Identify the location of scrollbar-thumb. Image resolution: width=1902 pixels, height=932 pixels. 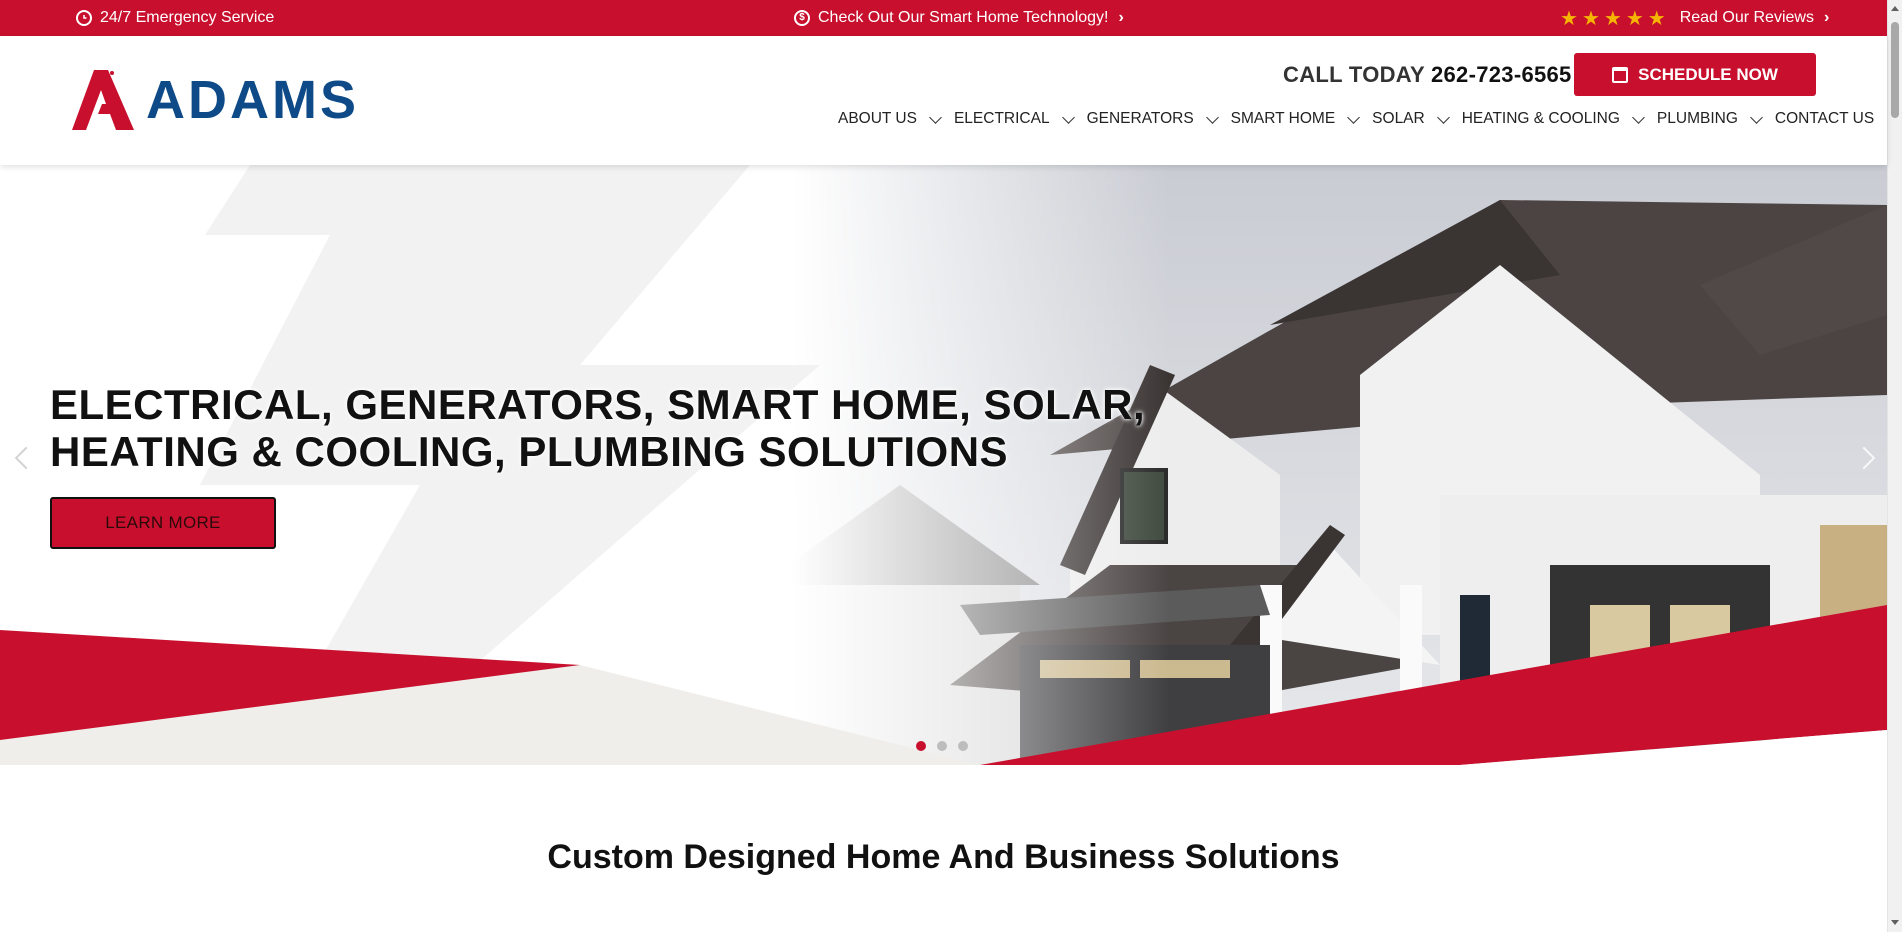
(1895, 70).